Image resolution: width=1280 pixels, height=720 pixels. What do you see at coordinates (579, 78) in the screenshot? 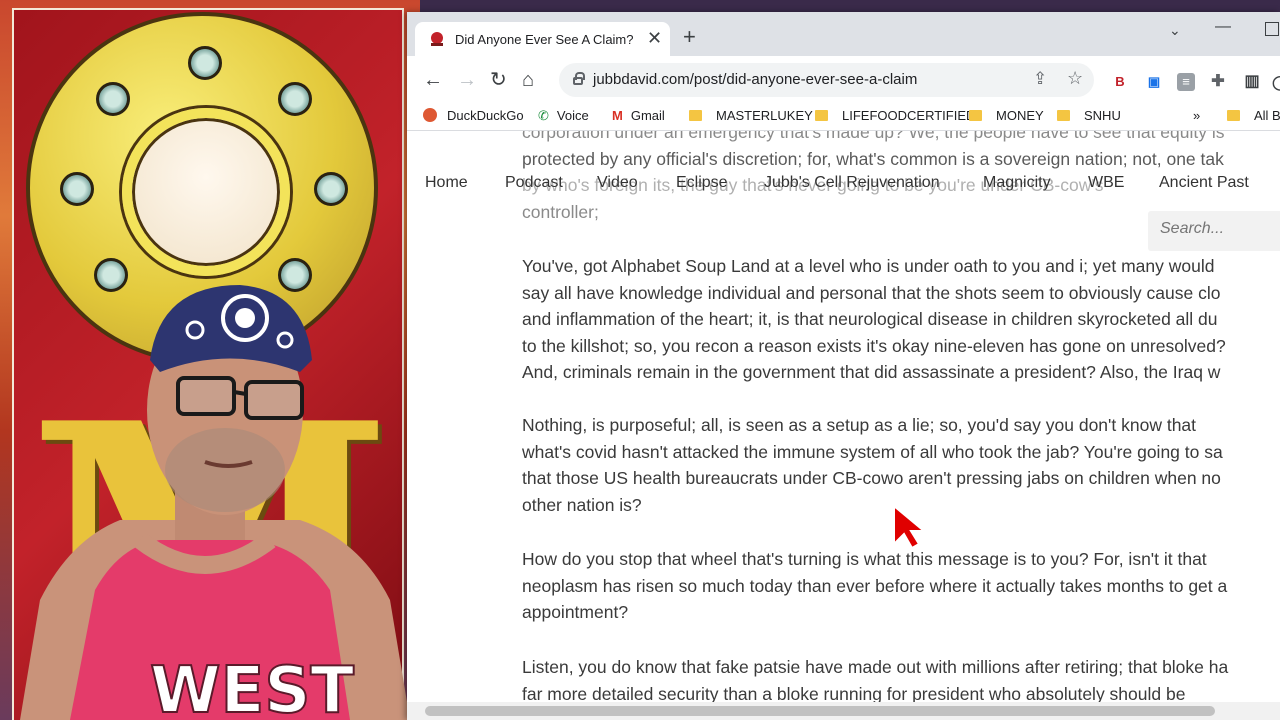
I see `lock-icon` at bounding box center [579, 78].